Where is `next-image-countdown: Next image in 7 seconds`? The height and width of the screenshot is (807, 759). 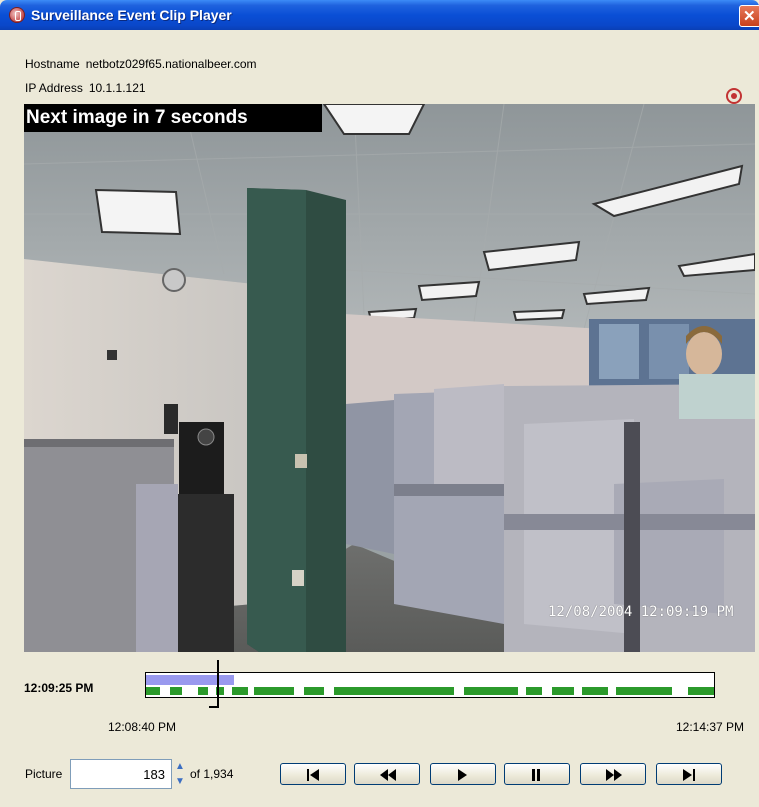 next-image-countdown: Next image in 7 seconds is located at coordinates (173, 118).